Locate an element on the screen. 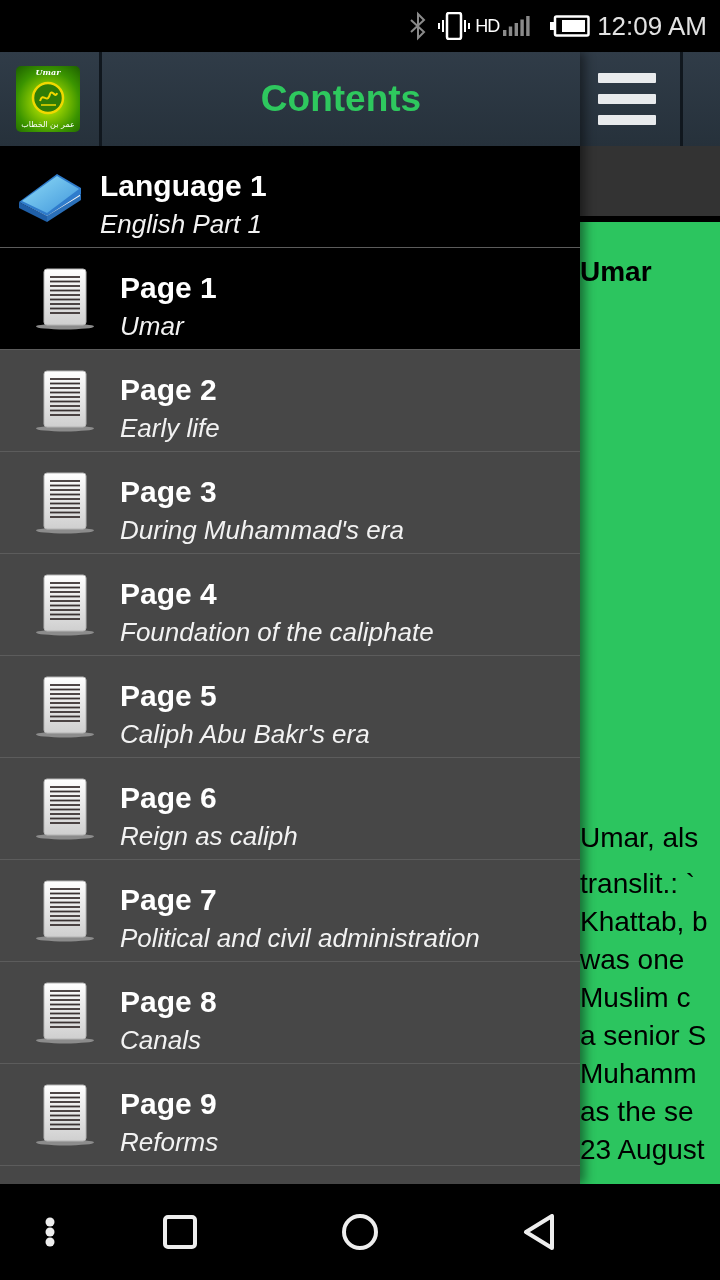 The image size is (720, 1280). page-title: Page 4 is located at coordinates (169, 594).